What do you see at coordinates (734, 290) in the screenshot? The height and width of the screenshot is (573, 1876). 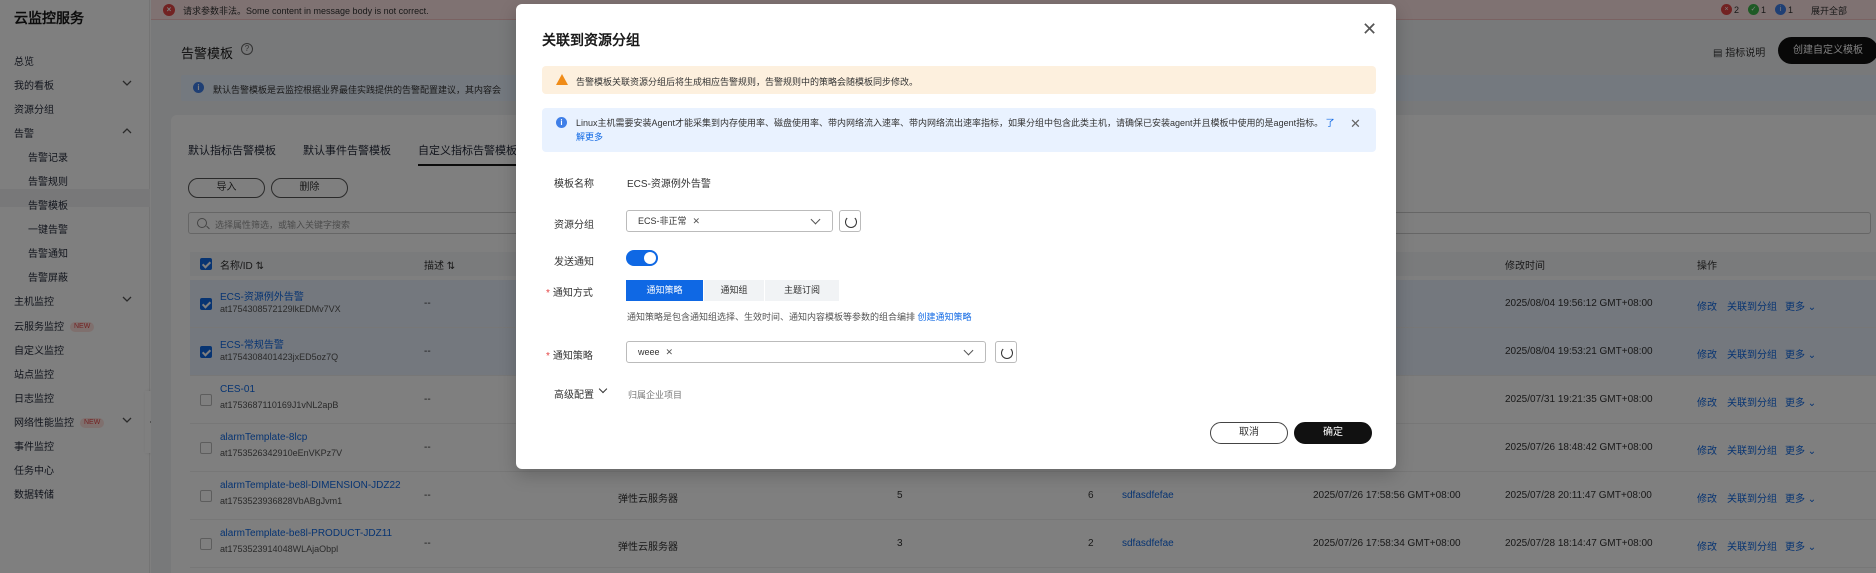 I see `method-group-tab: 通知组` at bounding box center [734, 290].